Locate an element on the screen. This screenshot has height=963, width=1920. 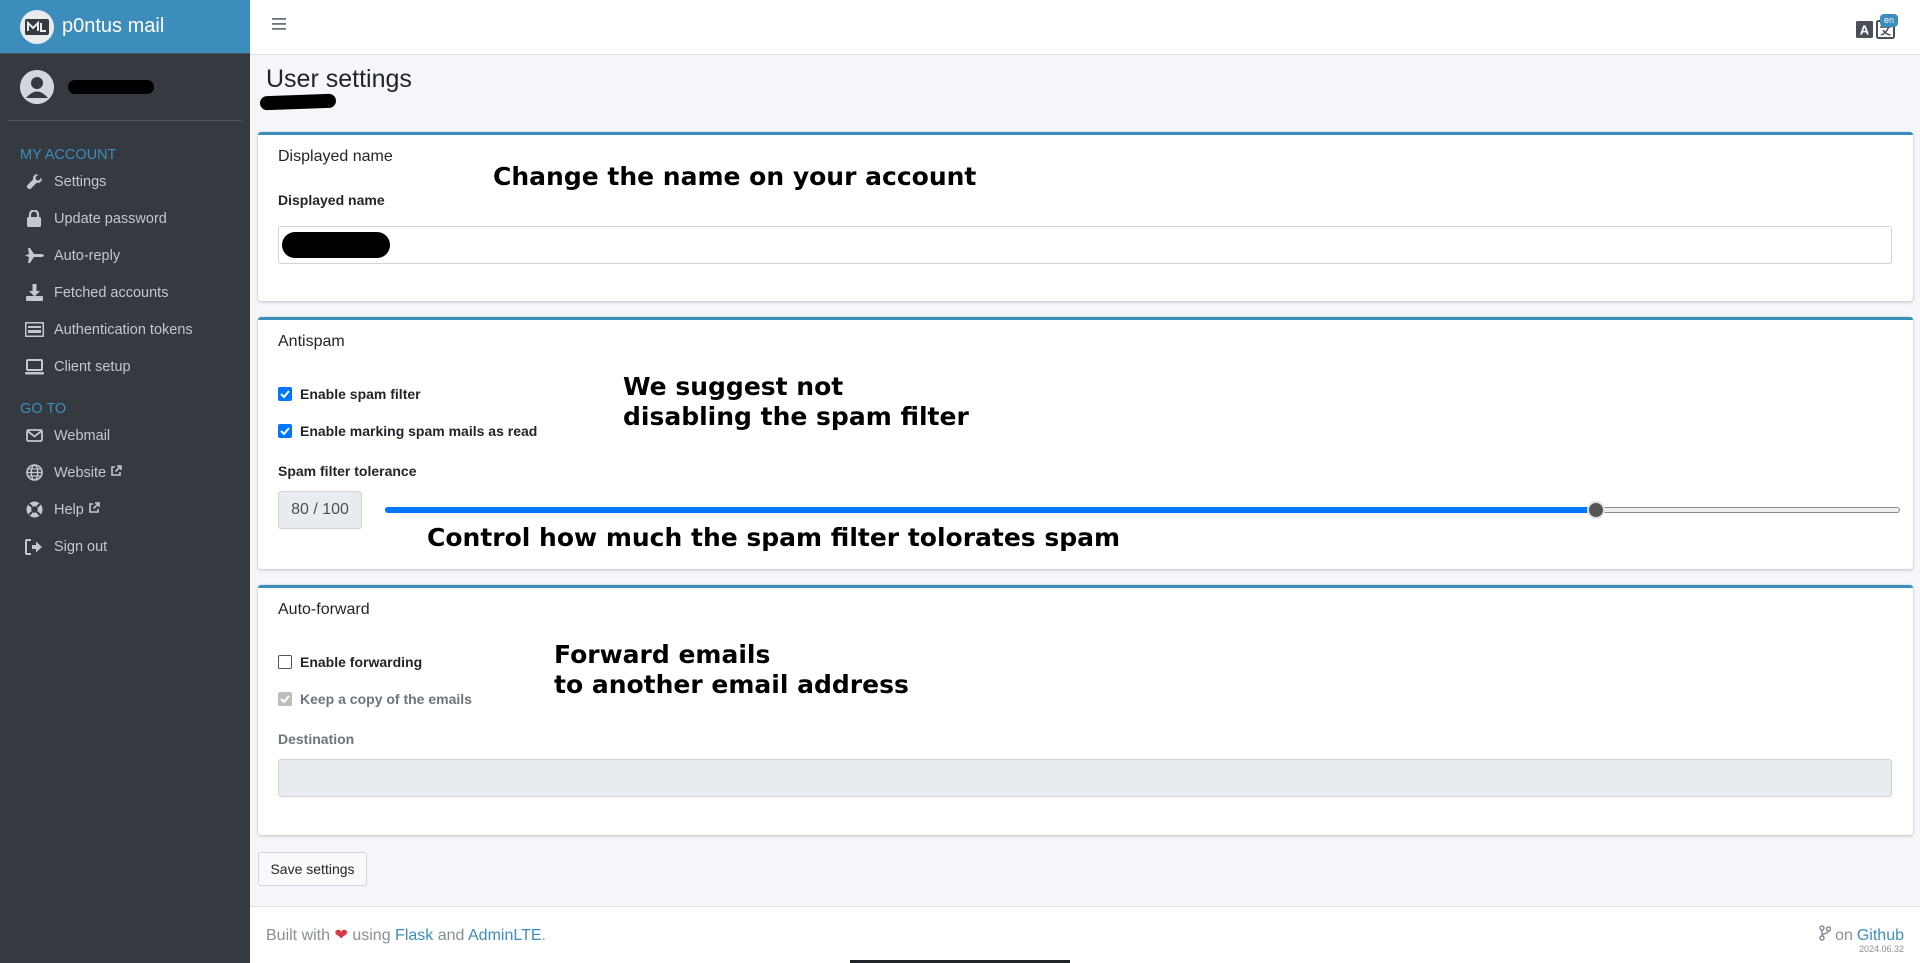
sidebar-item-label: Help is located at coordinates (69, 509).